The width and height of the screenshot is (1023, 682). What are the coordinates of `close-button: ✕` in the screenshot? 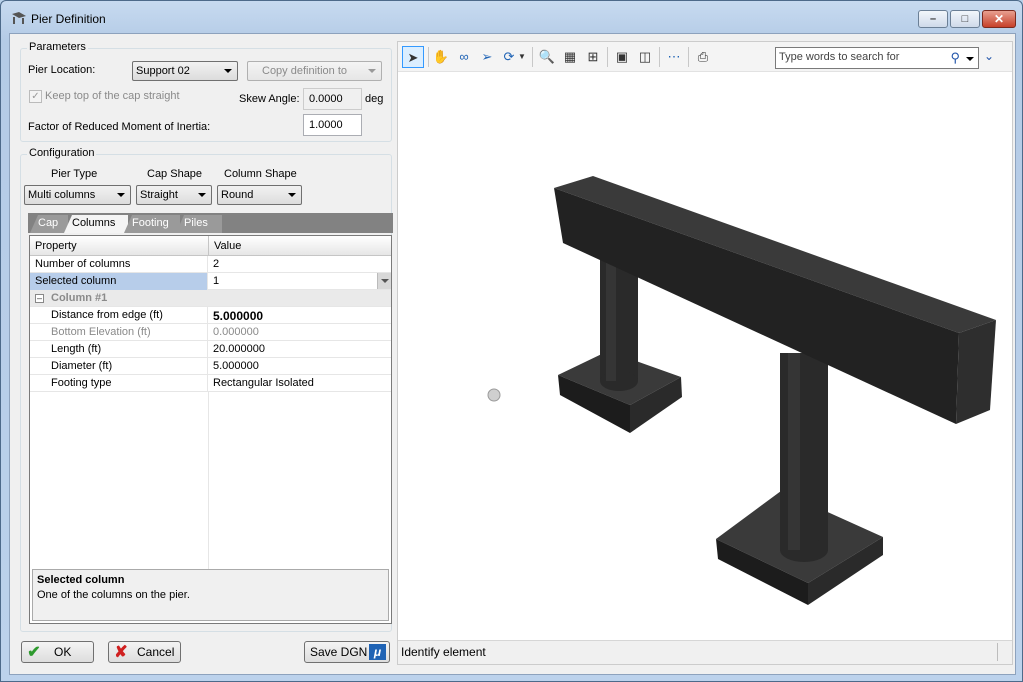 It's located at (999, 19).